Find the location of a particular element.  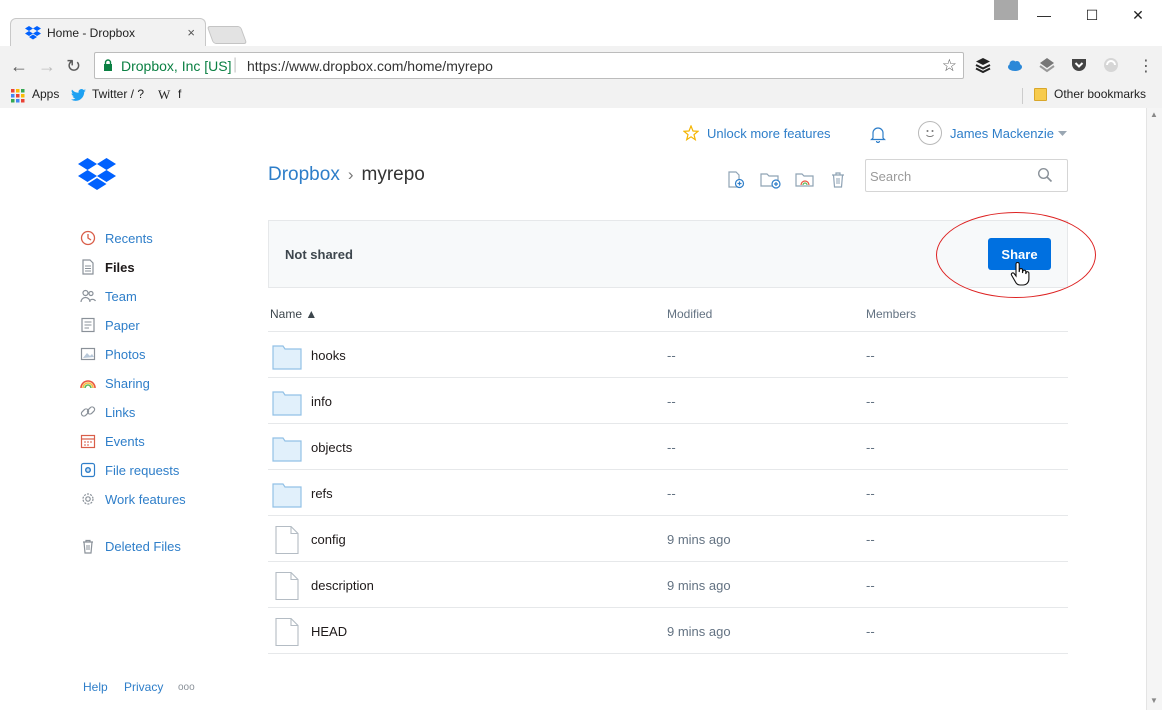

table-row: HEAD 9 mins ago -- is located at coordinates (668, 630).